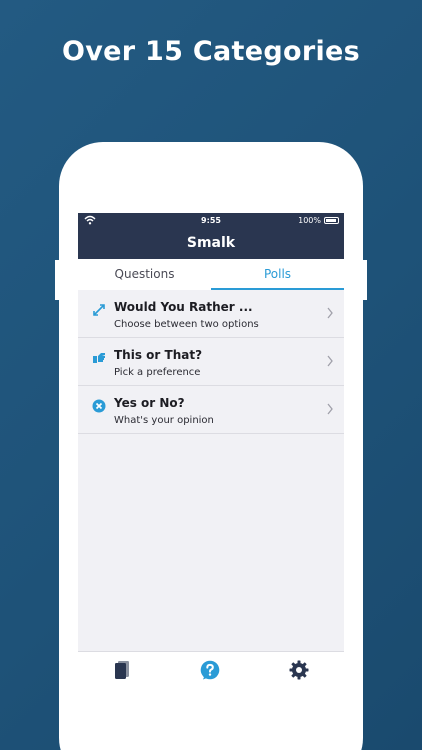 The width and height of the screenshot is (422, 750). I want to click on row-title: This or That?, so click(158, 355).